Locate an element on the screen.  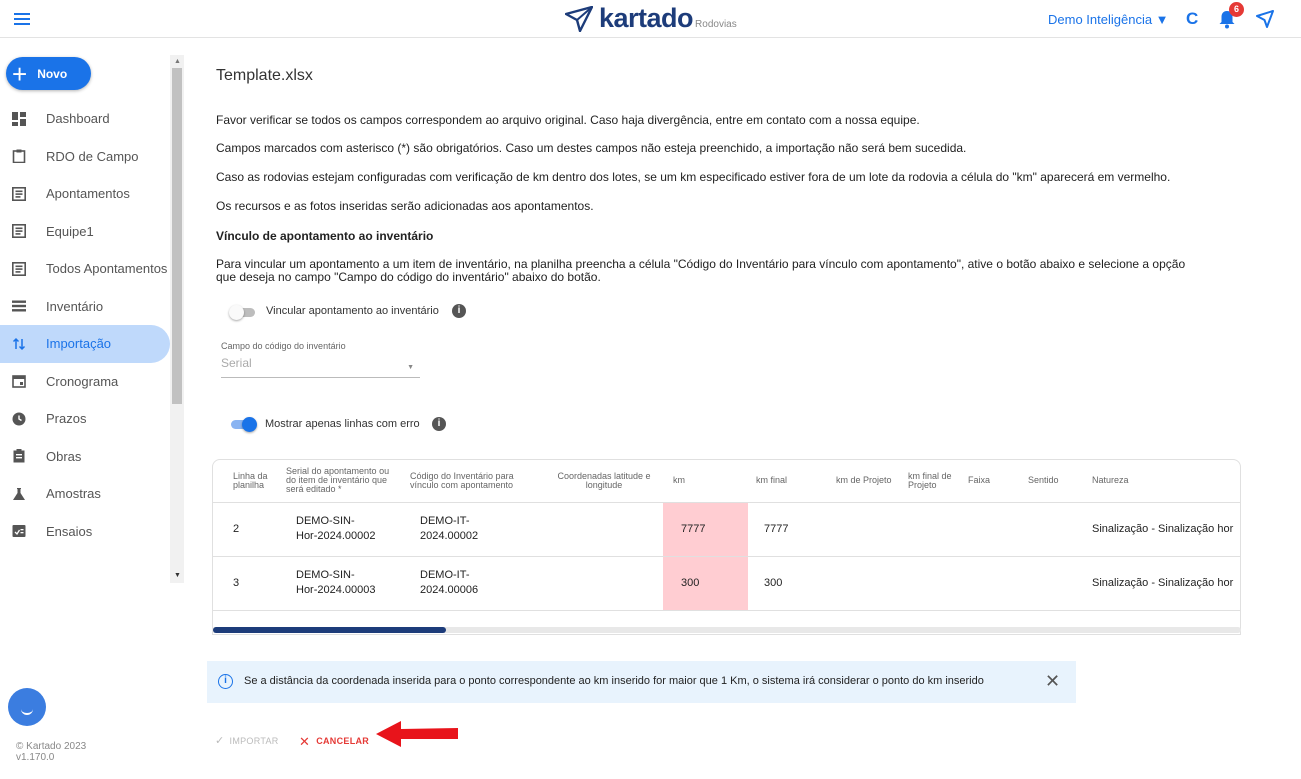
chat-icon is located at coordinates (27, 707).